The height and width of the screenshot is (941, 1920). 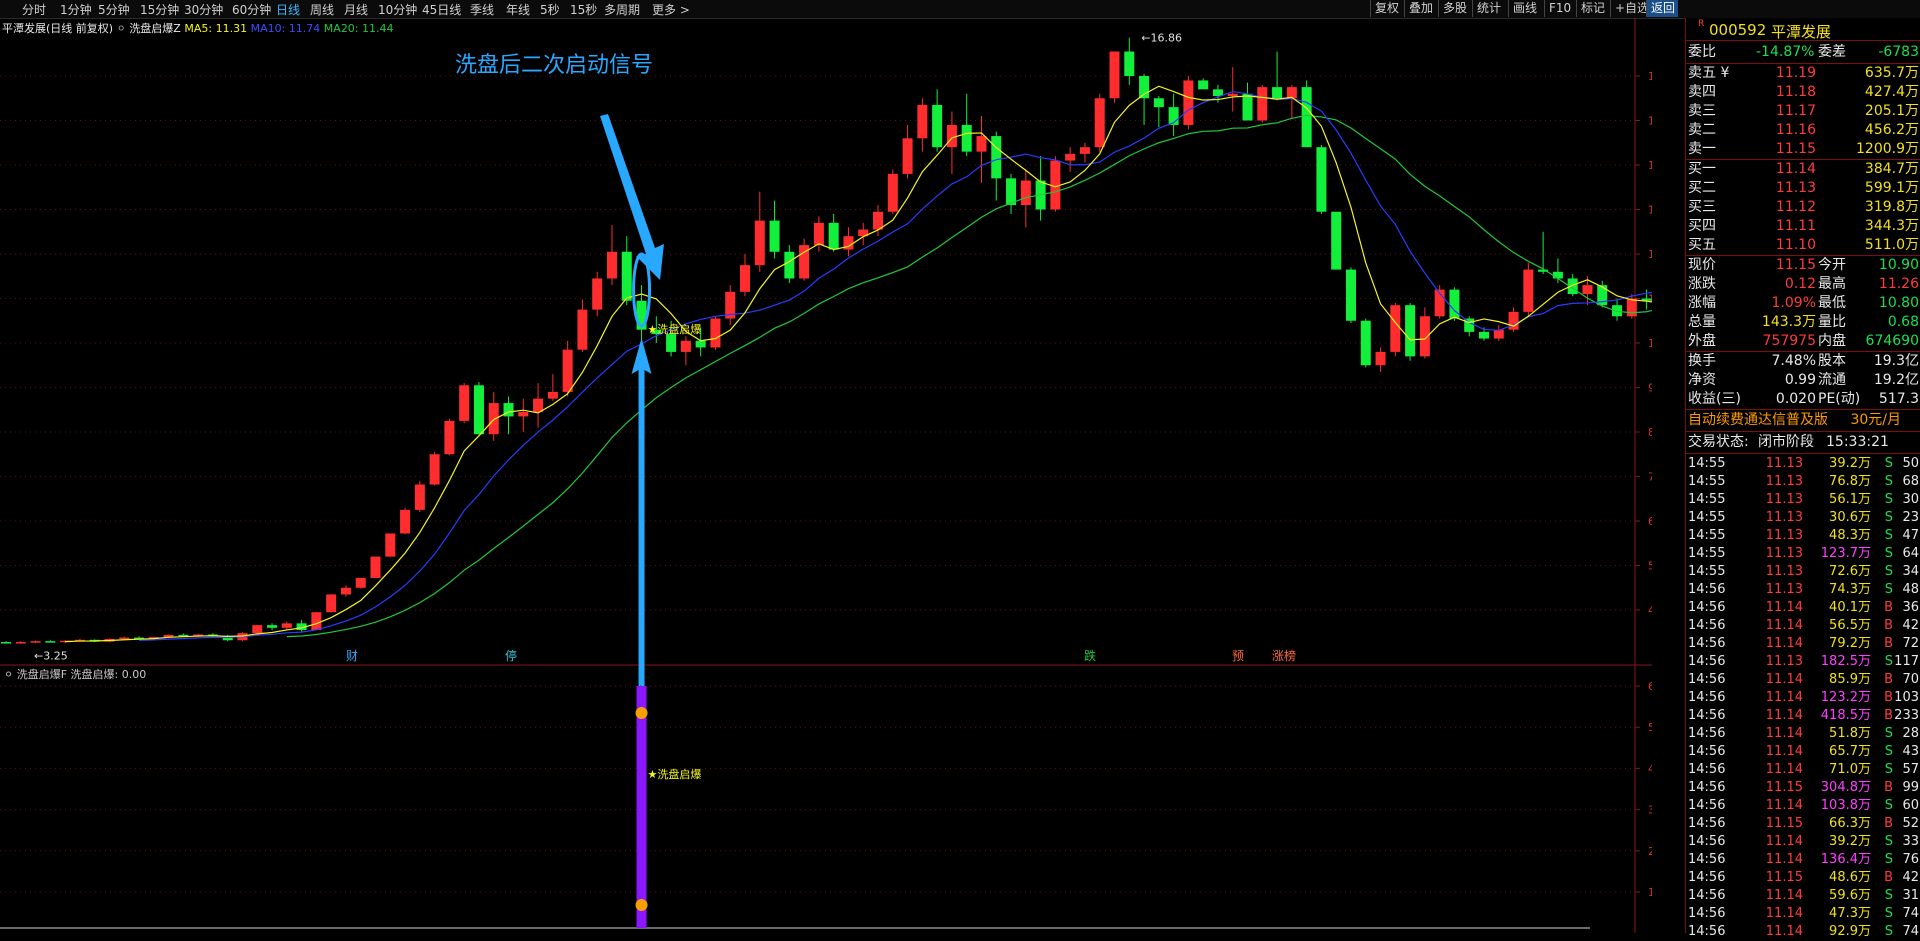 What do you see at coordinates (1238, 656) in the screenshot?
I see `event-marker-3: 预` at bounding box center [1238, 656].